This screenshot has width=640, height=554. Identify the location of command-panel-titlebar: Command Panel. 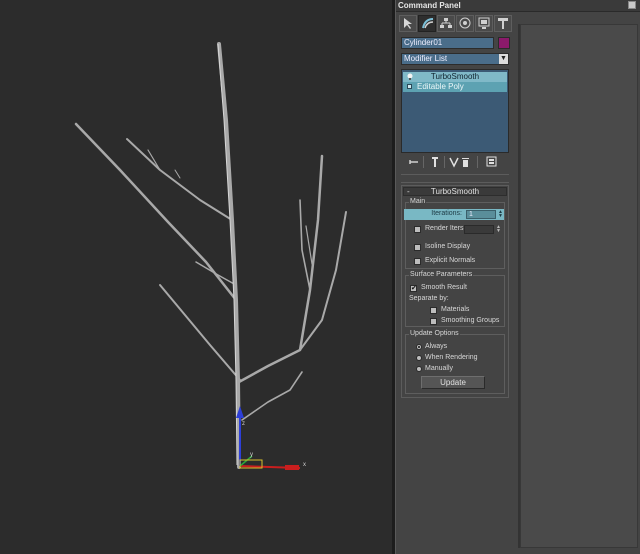
(518, 6).